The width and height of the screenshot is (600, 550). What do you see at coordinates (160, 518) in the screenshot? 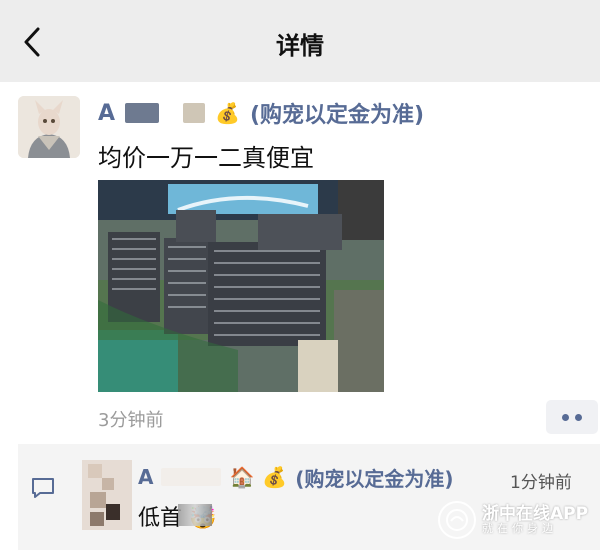
I see `comment-text-prefix: 低首` at bounding box center [160, 518].